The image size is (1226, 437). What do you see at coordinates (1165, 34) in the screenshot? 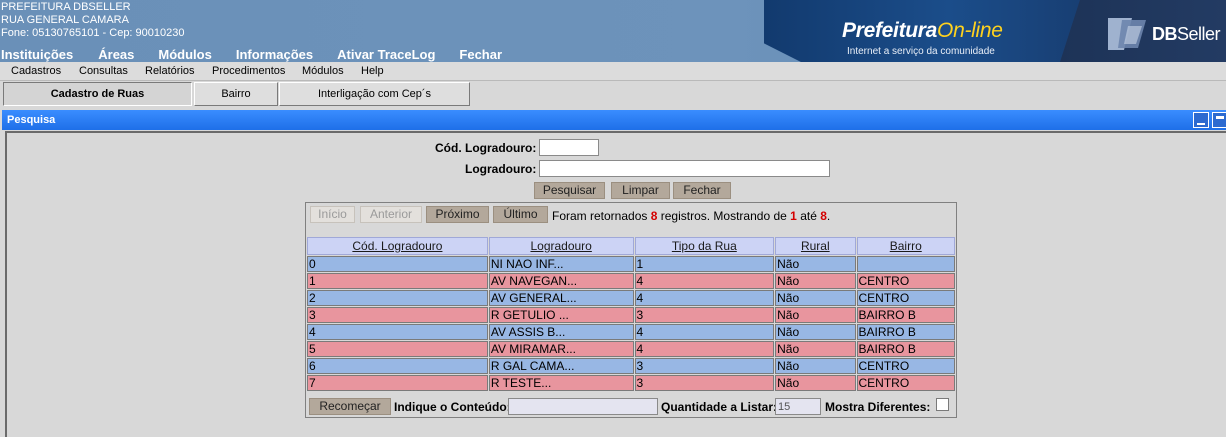
I see `db-brand-bold: DB` at bounding box center [1165, 34].